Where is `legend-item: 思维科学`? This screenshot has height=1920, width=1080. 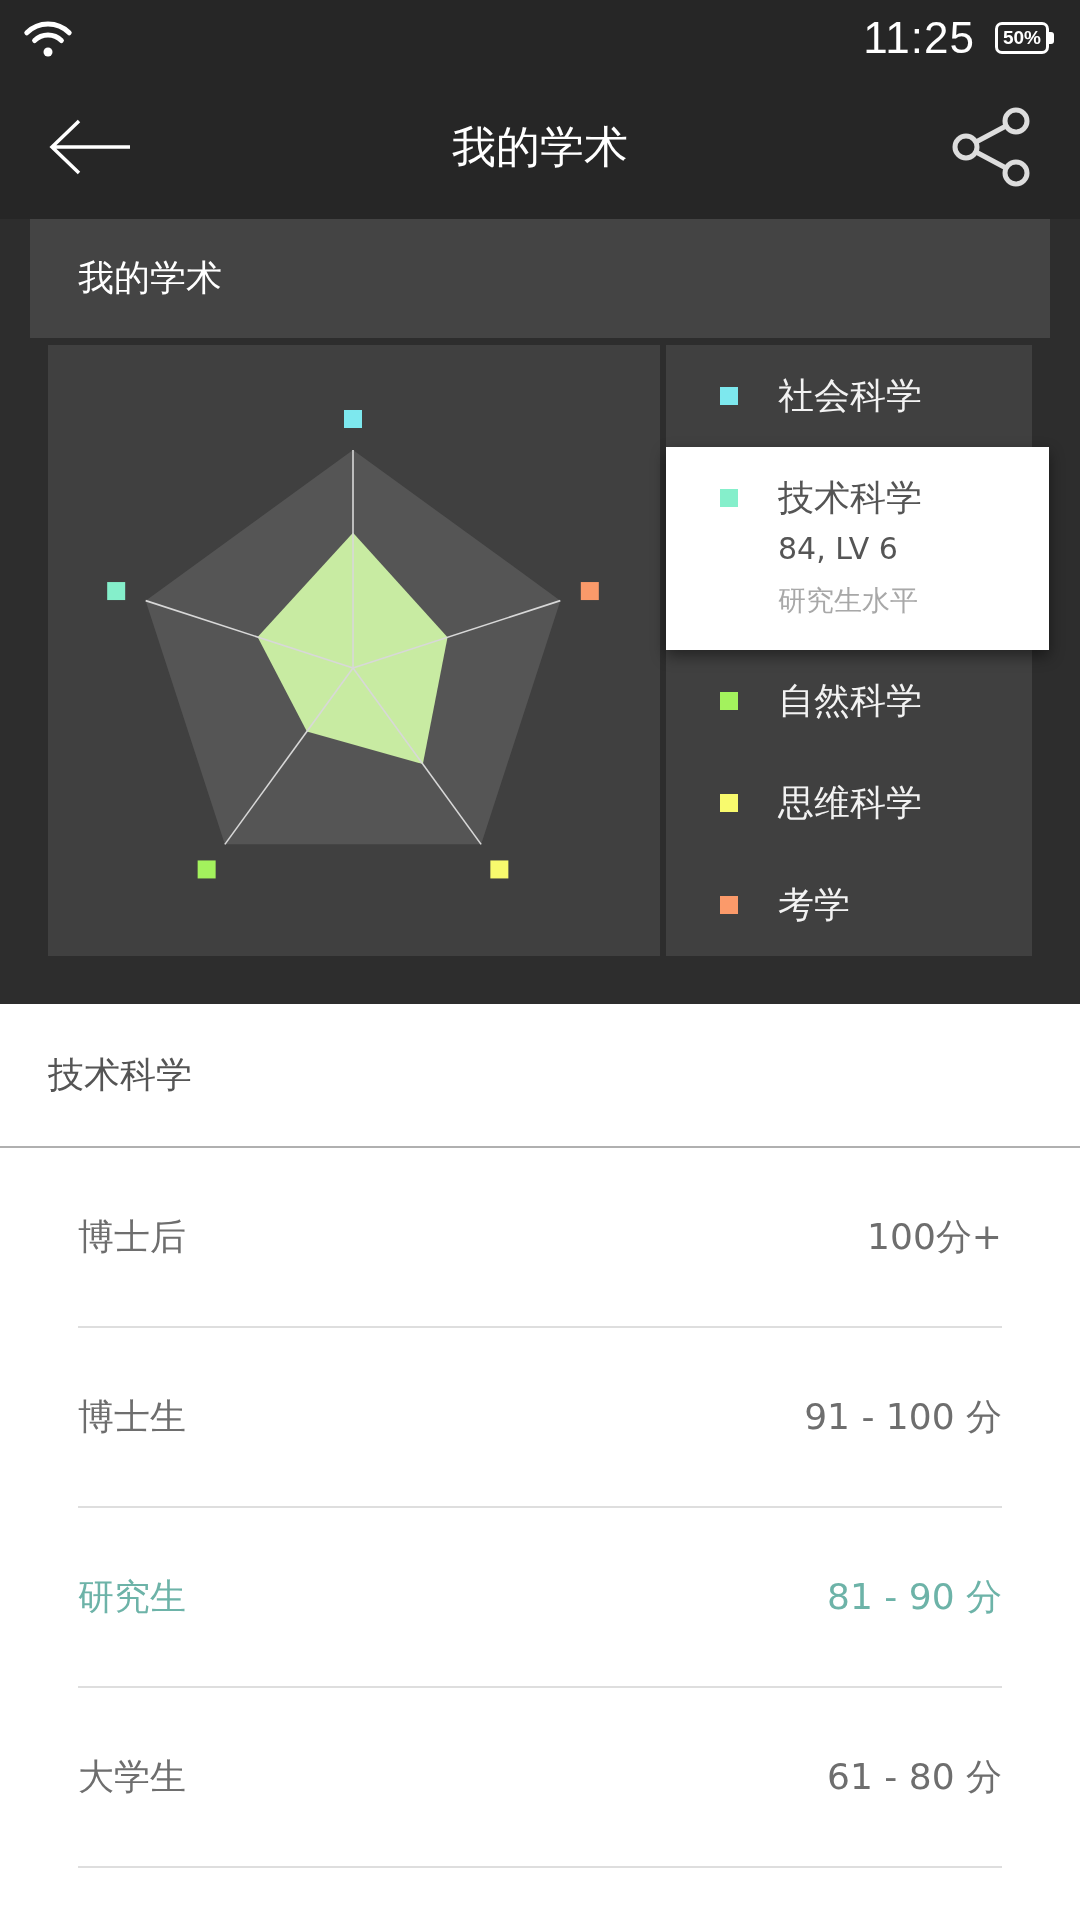 legend-item: 思维科学 is located at coordinates (849, 803).